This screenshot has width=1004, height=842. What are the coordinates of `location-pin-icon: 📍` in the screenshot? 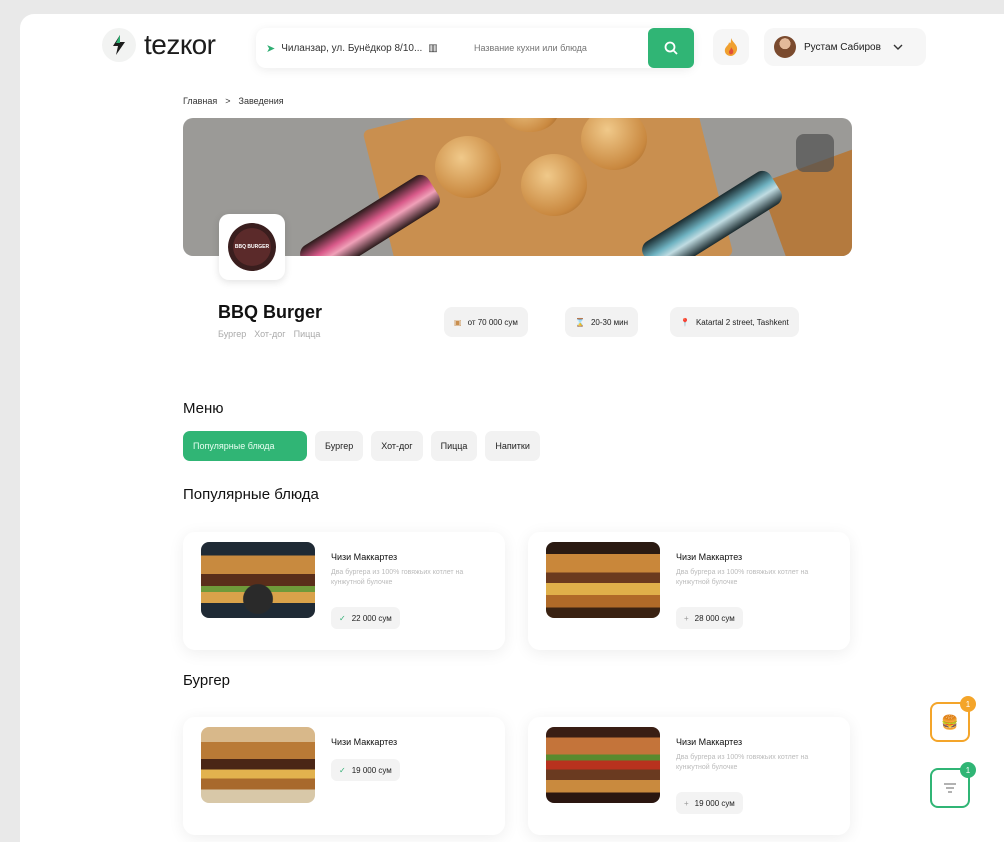 It's located at (685, 322).